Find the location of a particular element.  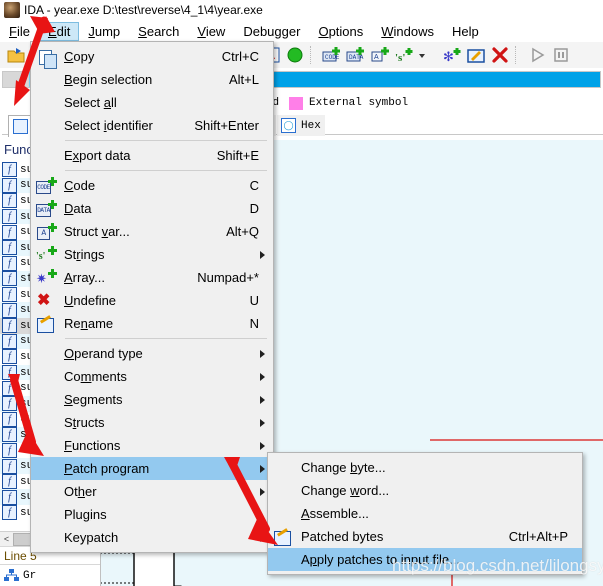

menu-item-undefine: ✖ Undefine U is located at coordinates (152, 300).